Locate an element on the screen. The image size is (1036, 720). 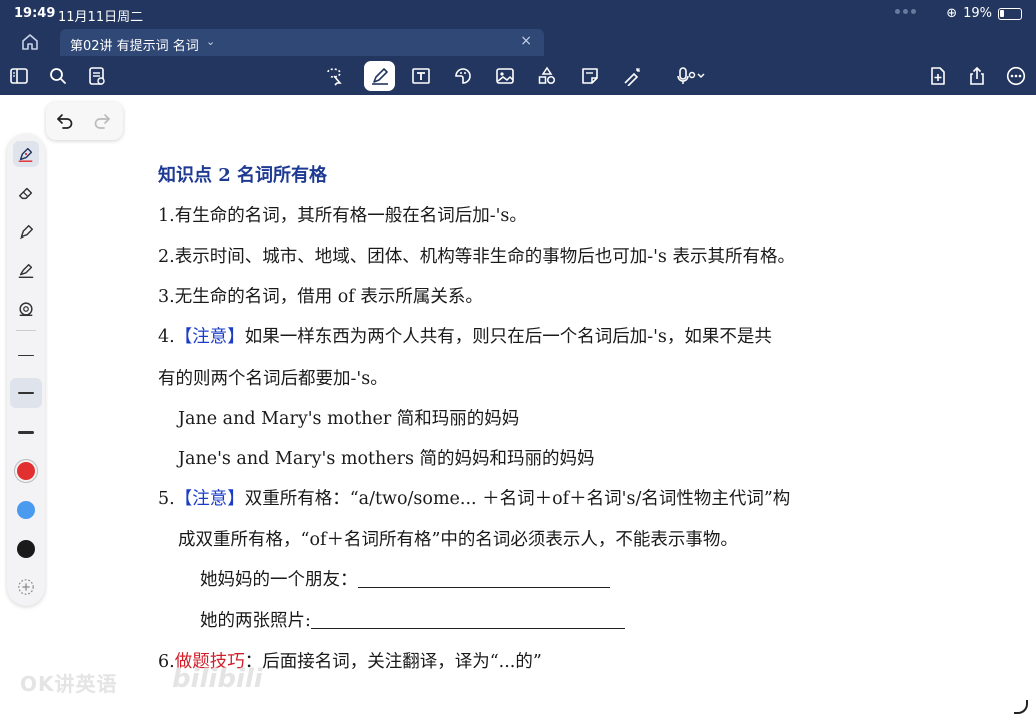
eraser-icon is located at coordinates (26, 193).